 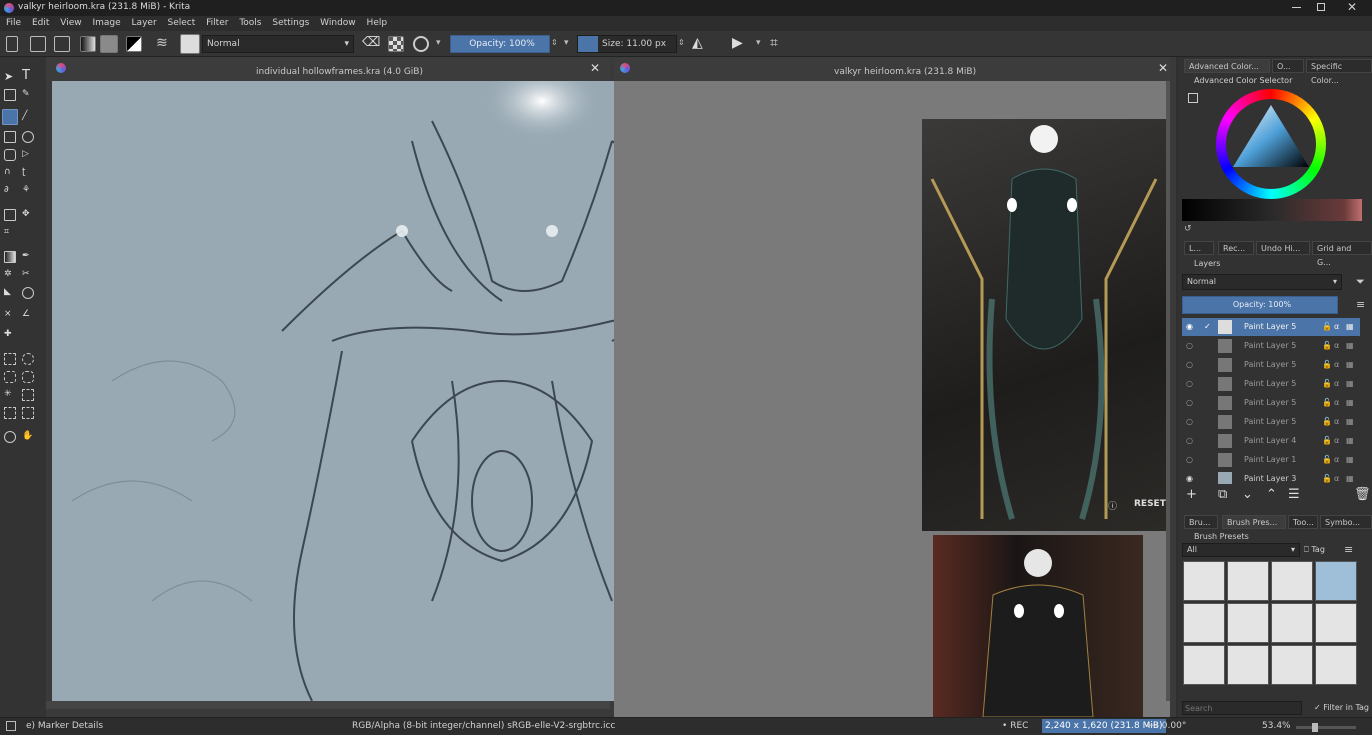 I want to click on calligraphy-tool-icon: ✎, so click(x=28, y=95).